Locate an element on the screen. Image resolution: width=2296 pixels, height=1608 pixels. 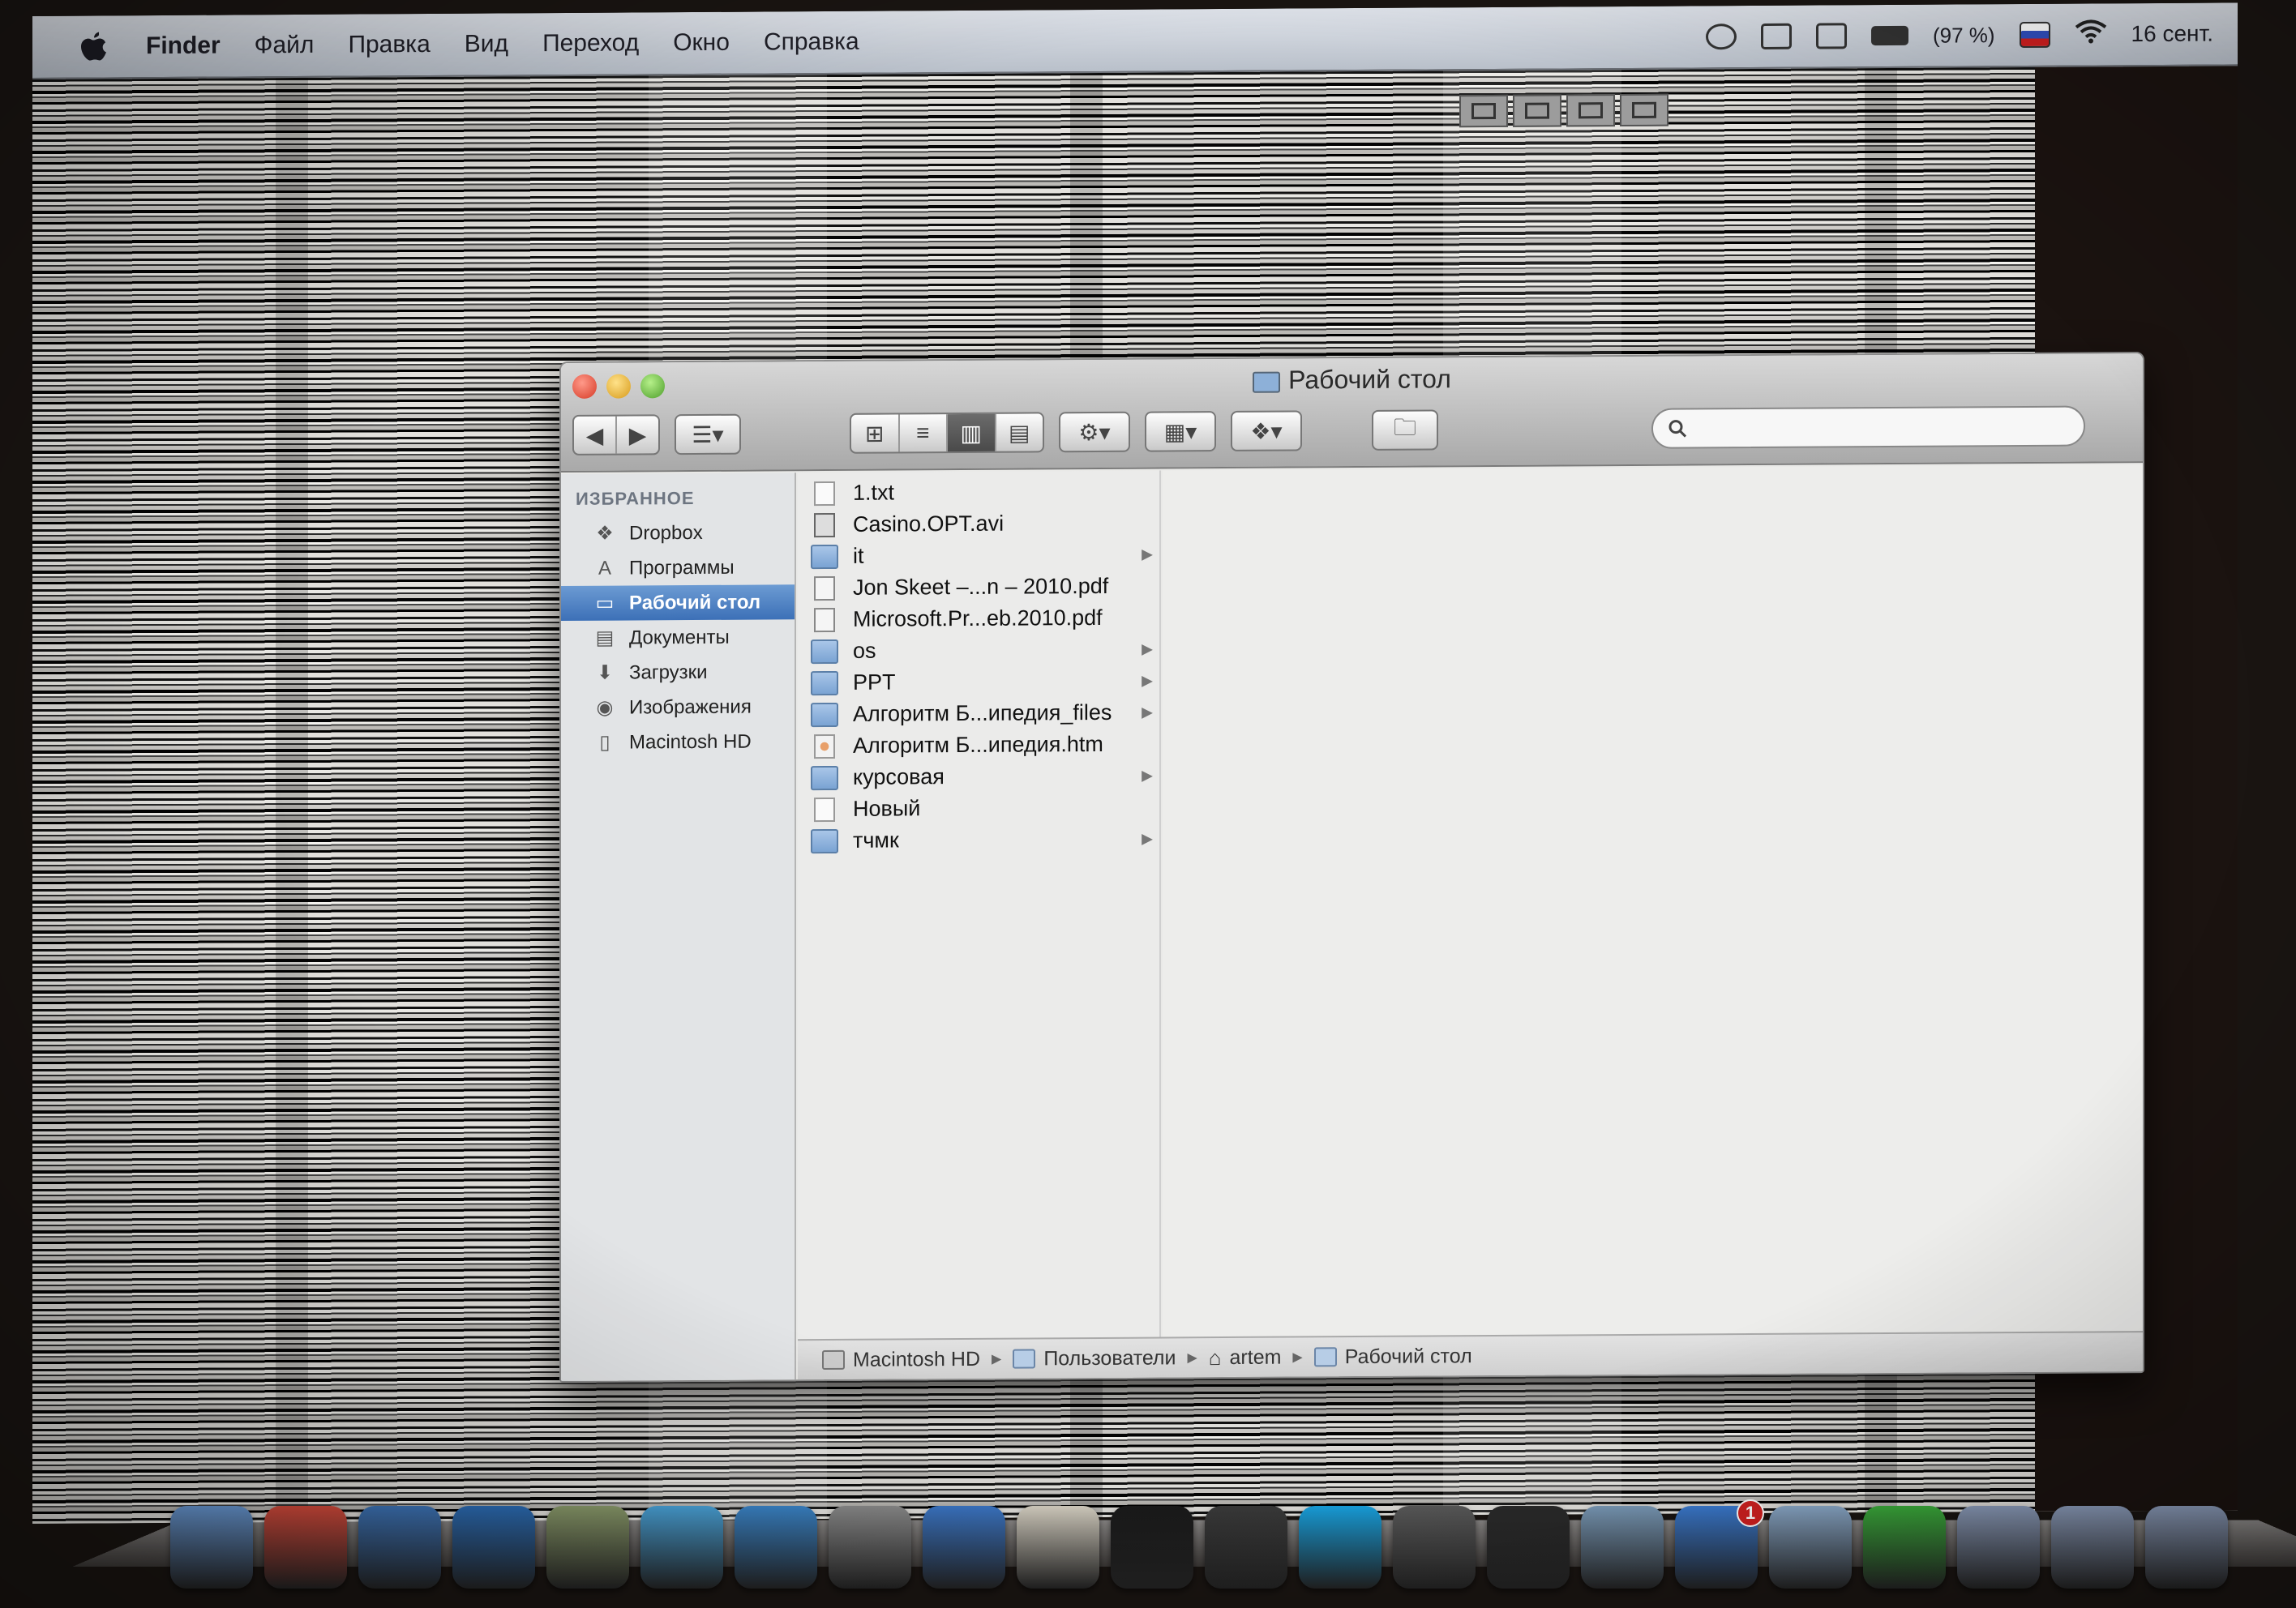
path-crumb: Рабочий стол is located at coordinates (1393, 1357).